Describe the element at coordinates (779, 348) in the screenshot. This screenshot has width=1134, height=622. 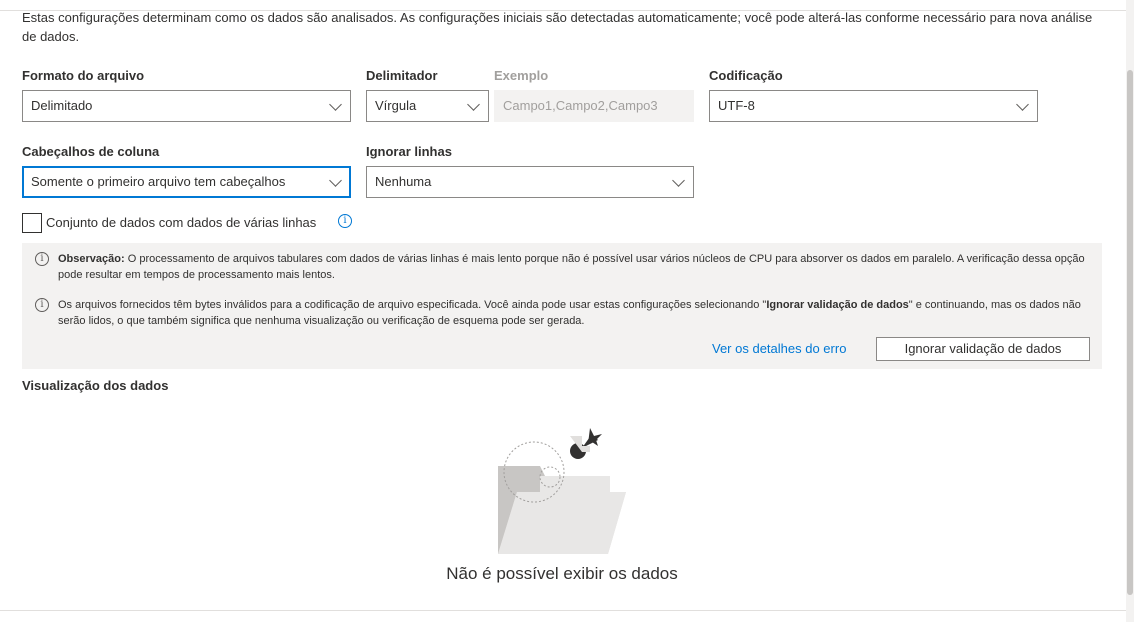
I see `error-details-link: Ver os detalhes do erro` at that location.